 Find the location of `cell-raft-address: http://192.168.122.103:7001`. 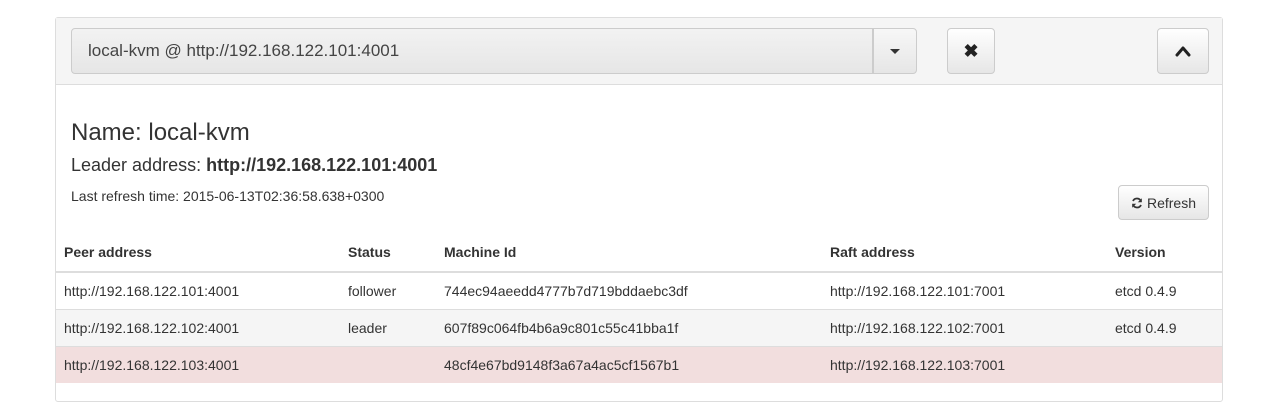

cell-raft-address: http://192.168.122.103:7001 is located at coordinates (964, 364).